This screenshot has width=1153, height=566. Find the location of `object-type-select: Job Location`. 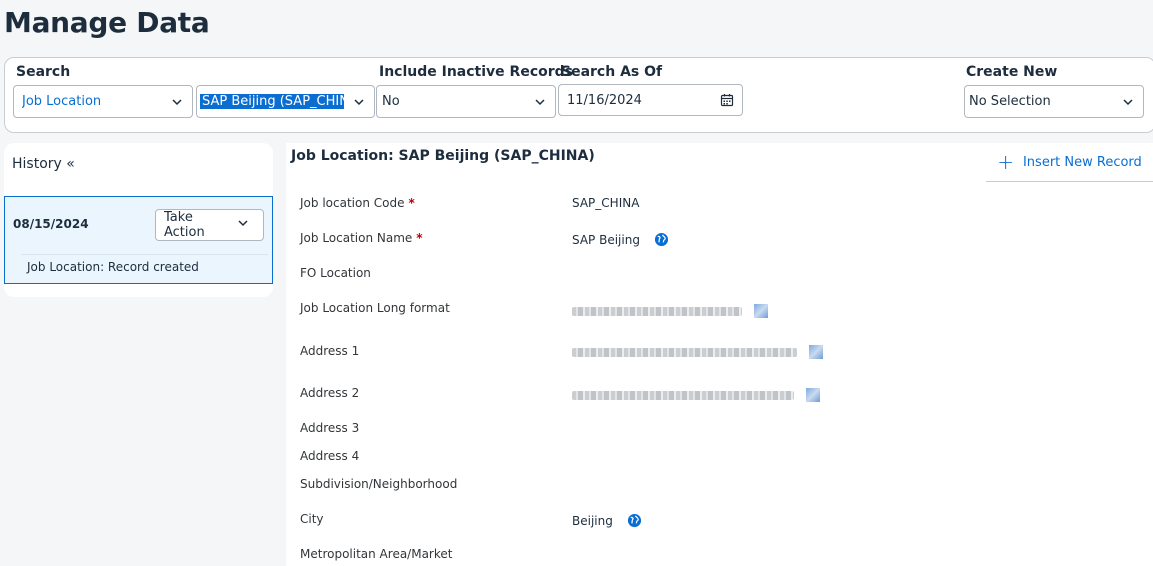

object-type-select: Job Location is located at coordinates (103, 101).